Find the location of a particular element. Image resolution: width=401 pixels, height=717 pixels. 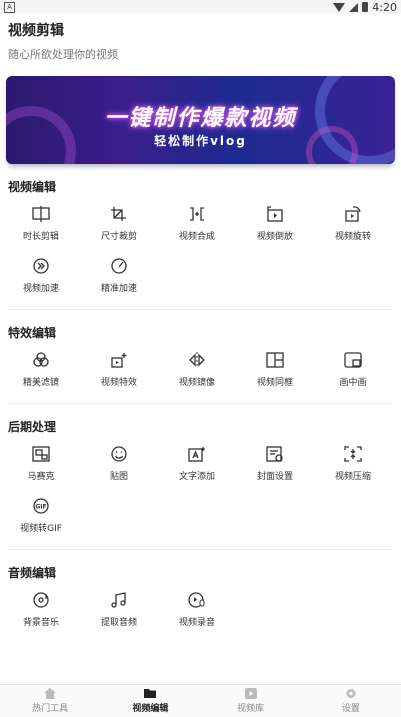

tool-item: GIF 视频转GIF is located at coordinates (41, 518).